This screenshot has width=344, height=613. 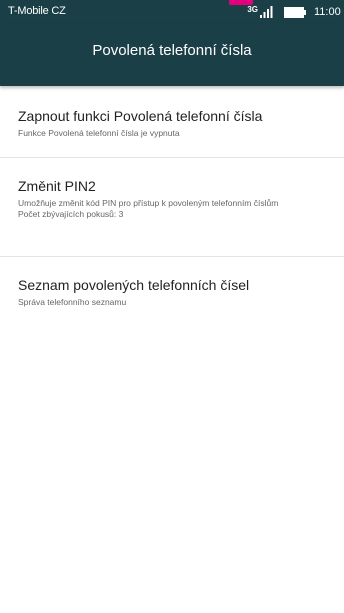 I want to click on battery-icon, so click(x=295, y=12).